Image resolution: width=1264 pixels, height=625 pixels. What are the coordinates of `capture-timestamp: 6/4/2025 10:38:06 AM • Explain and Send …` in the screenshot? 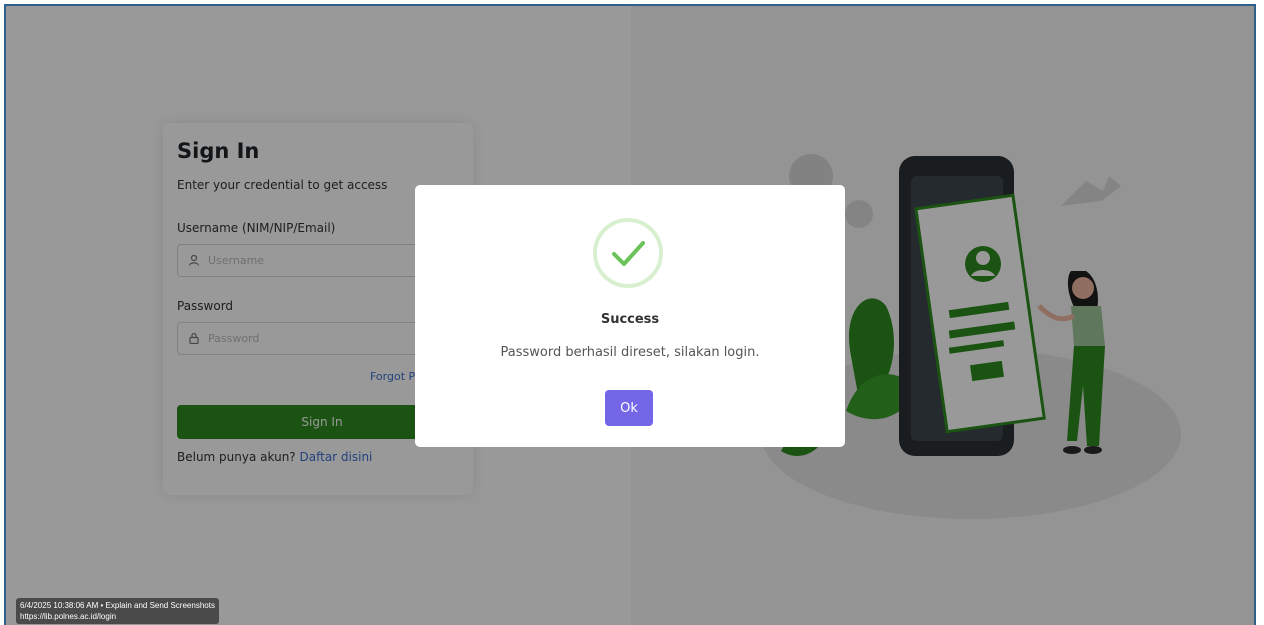 It's located at (117, 605).